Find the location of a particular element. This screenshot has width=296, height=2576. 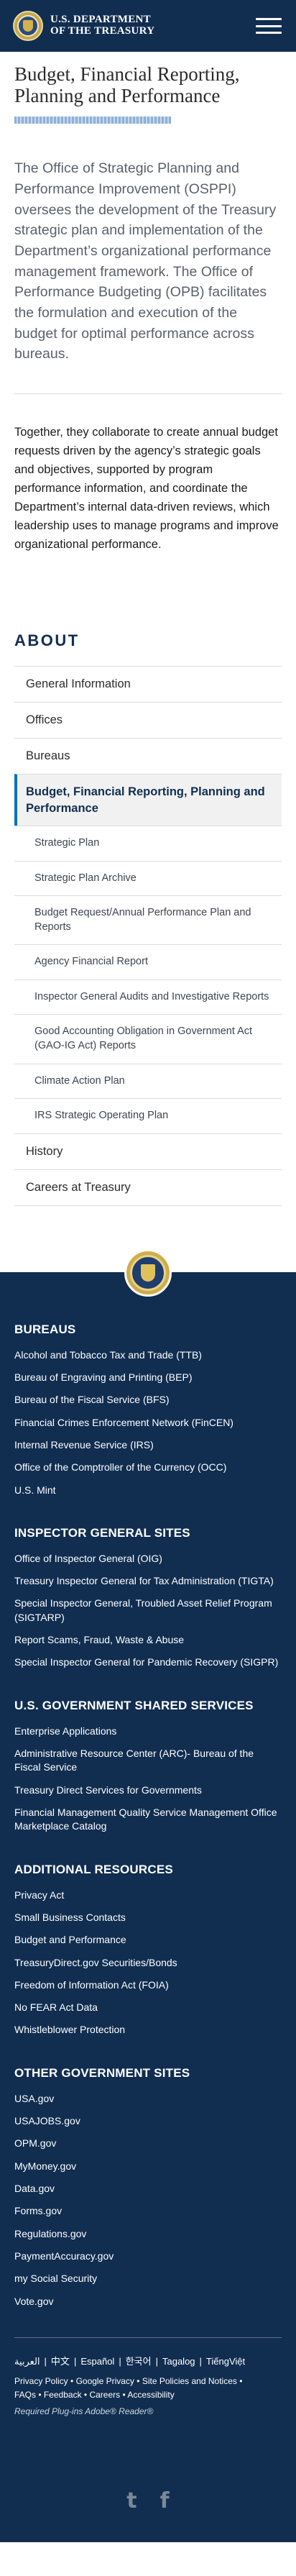

footer-link: Treasury Direct Services for Governments is located at coordinates (148, 1790).